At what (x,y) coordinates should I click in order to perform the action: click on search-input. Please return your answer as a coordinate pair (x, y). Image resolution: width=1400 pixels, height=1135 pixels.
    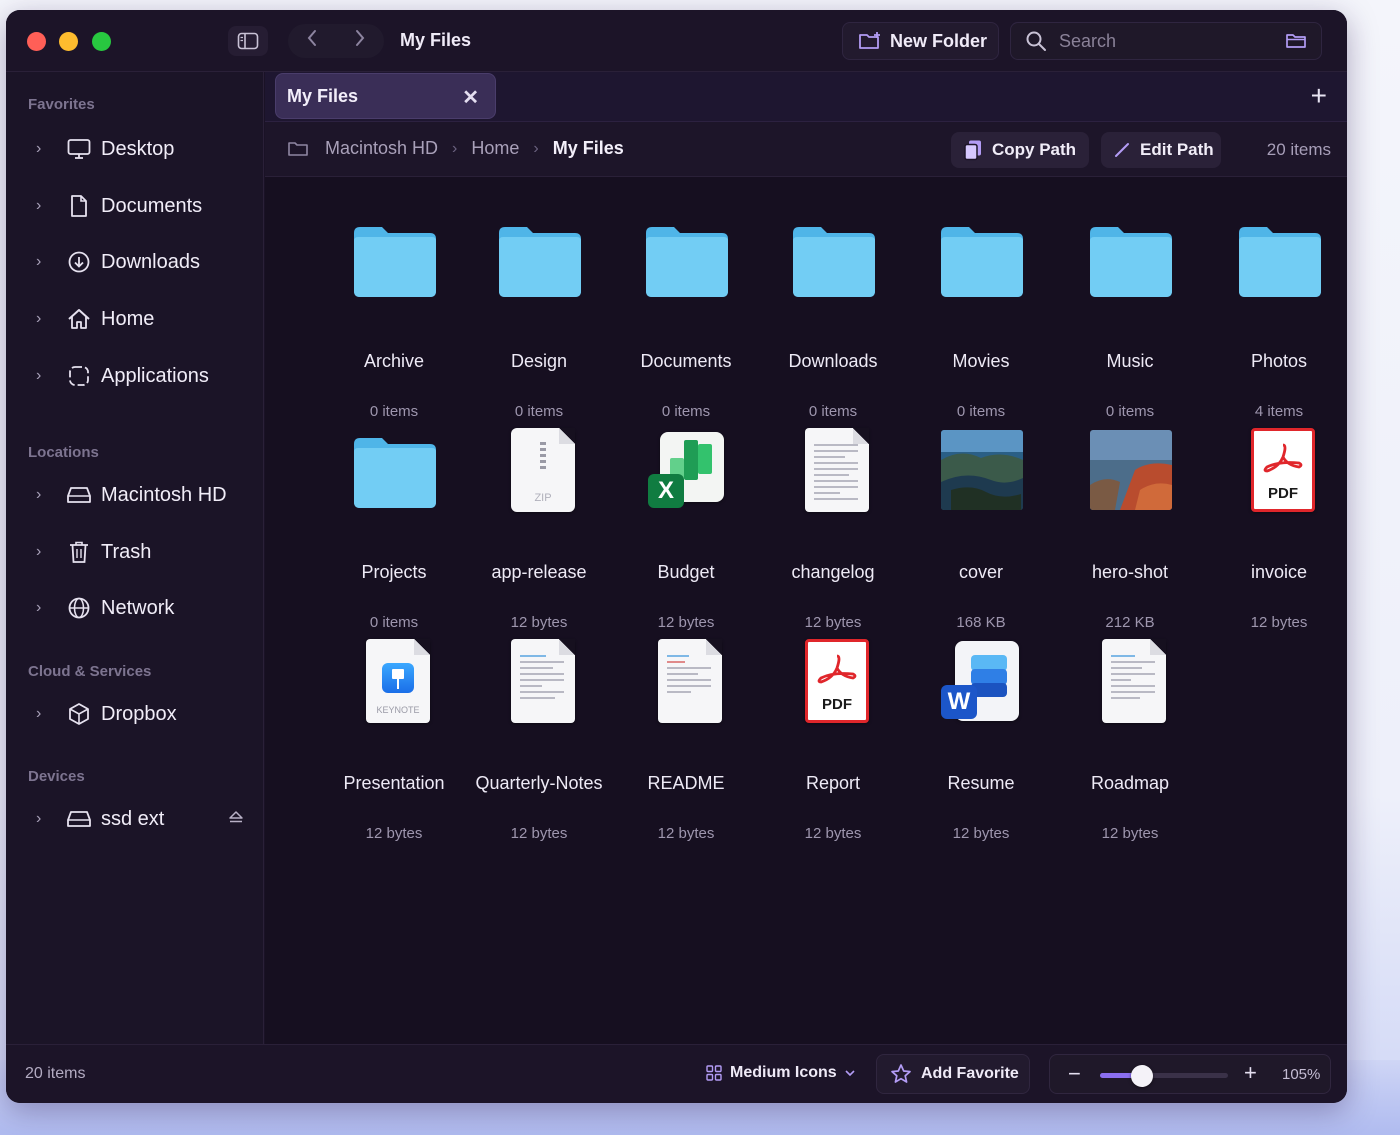
    Looking at the image, I should click on (1159, 41).